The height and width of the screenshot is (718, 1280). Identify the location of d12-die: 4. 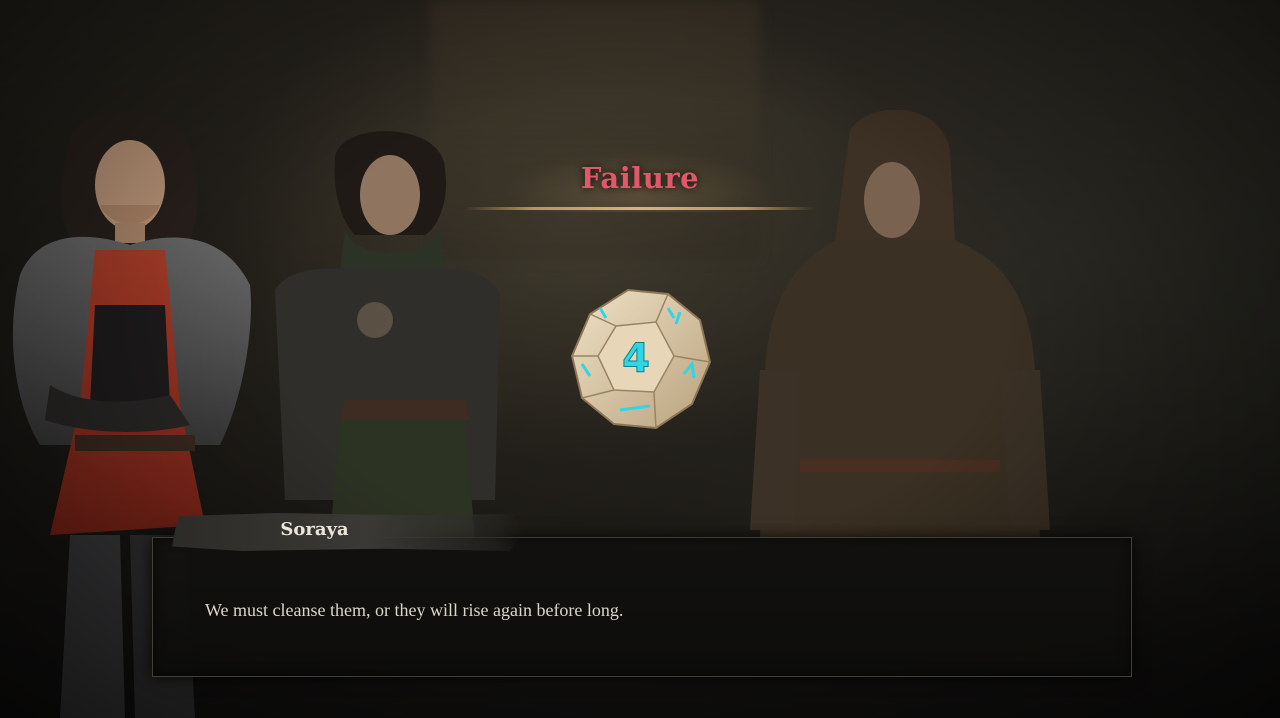
(641, 359).